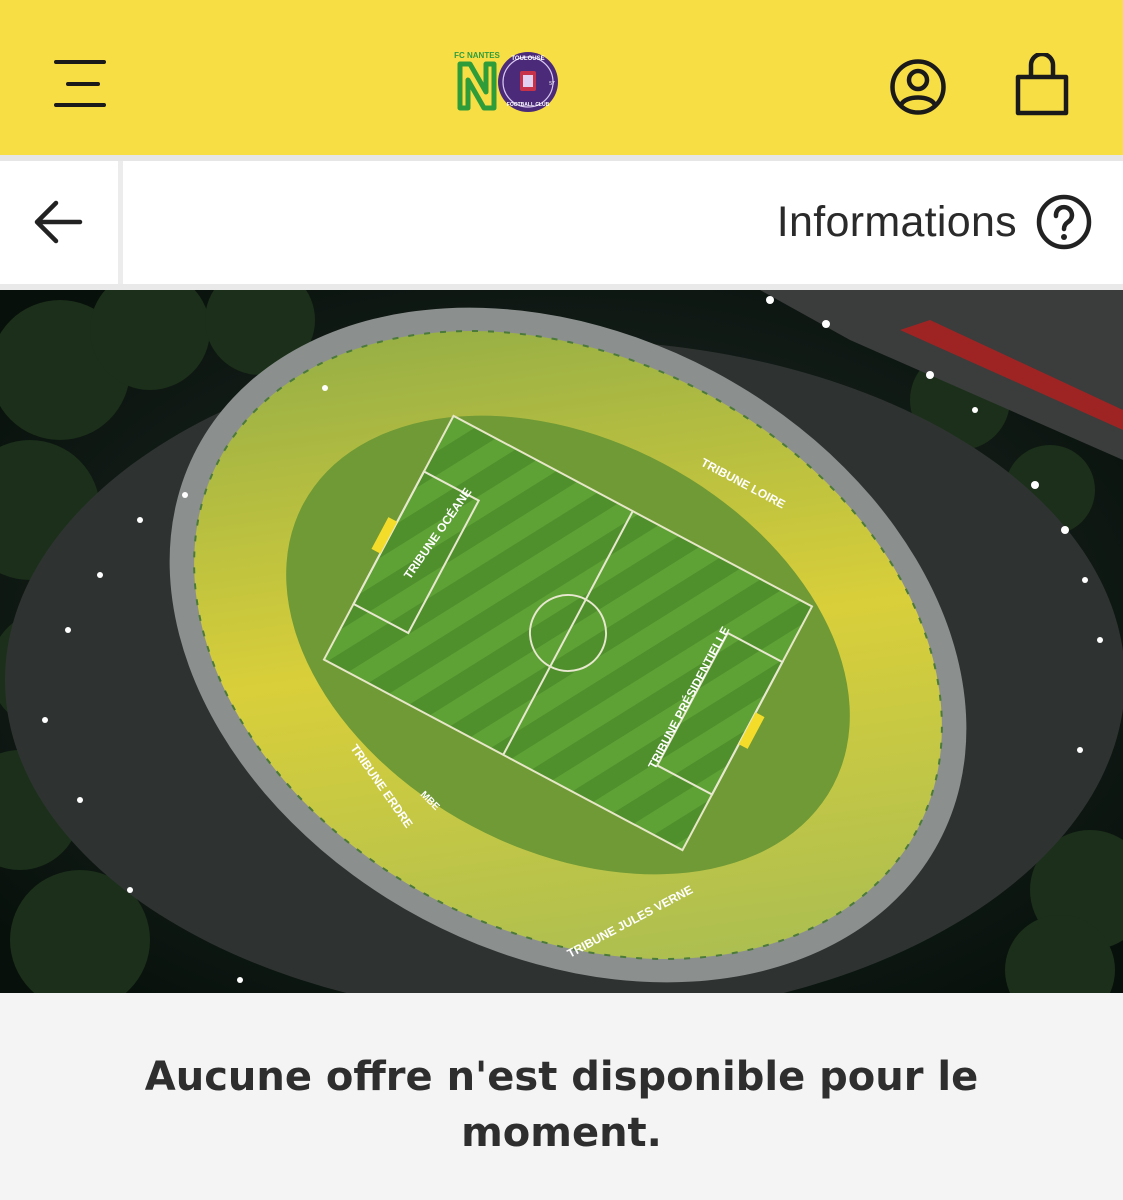 This screenshot has height=1200, width=1123. I want to click on home-club-name: FC NANTES, so click(477, 55).